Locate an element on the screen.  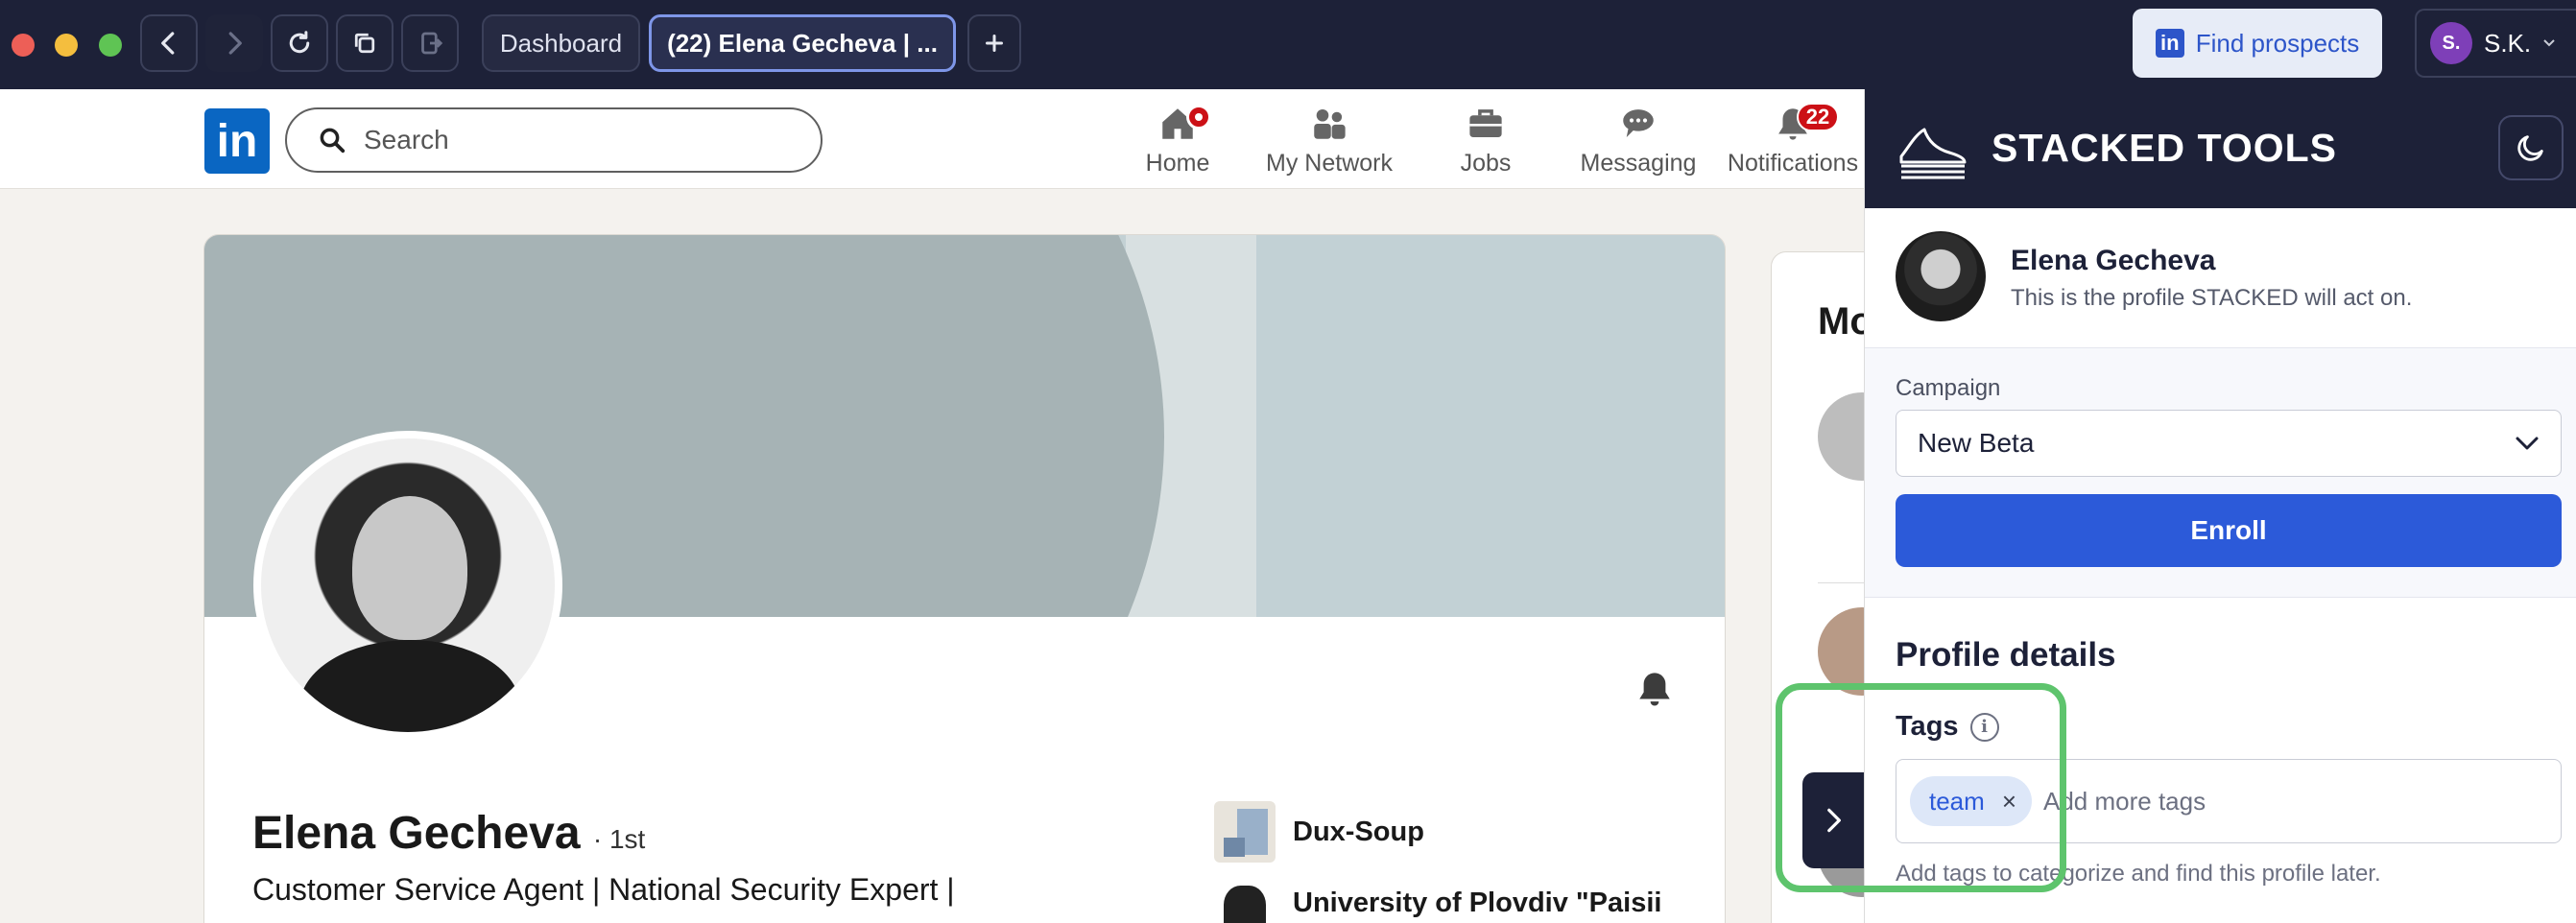
profile-photo is located at coordinates (407, 585).